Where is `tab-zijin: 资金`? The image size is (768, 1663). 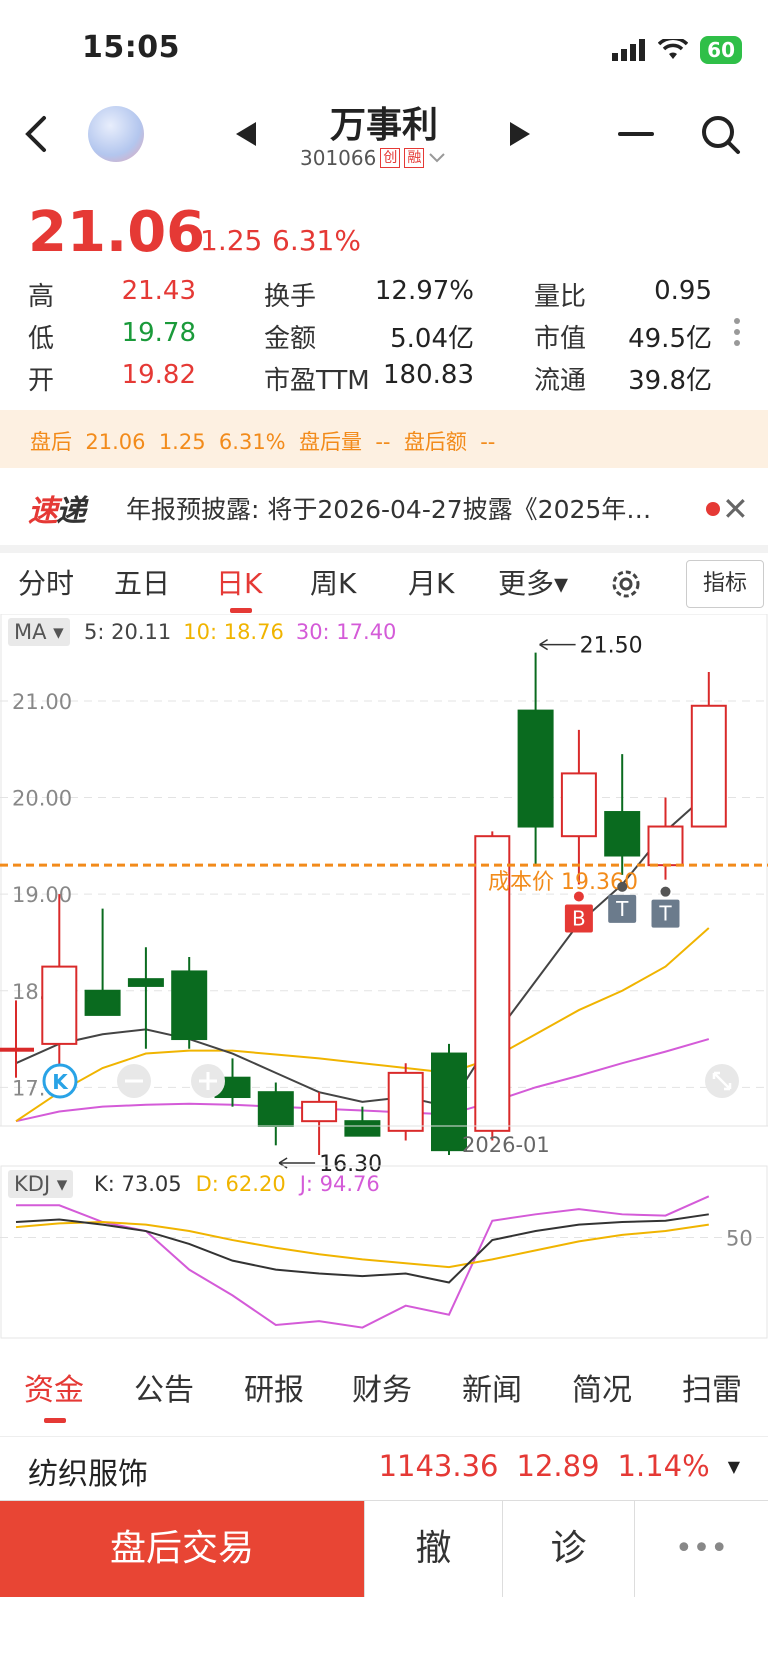
tab-zijin: 资金 is located at coordinates (54, 1387).